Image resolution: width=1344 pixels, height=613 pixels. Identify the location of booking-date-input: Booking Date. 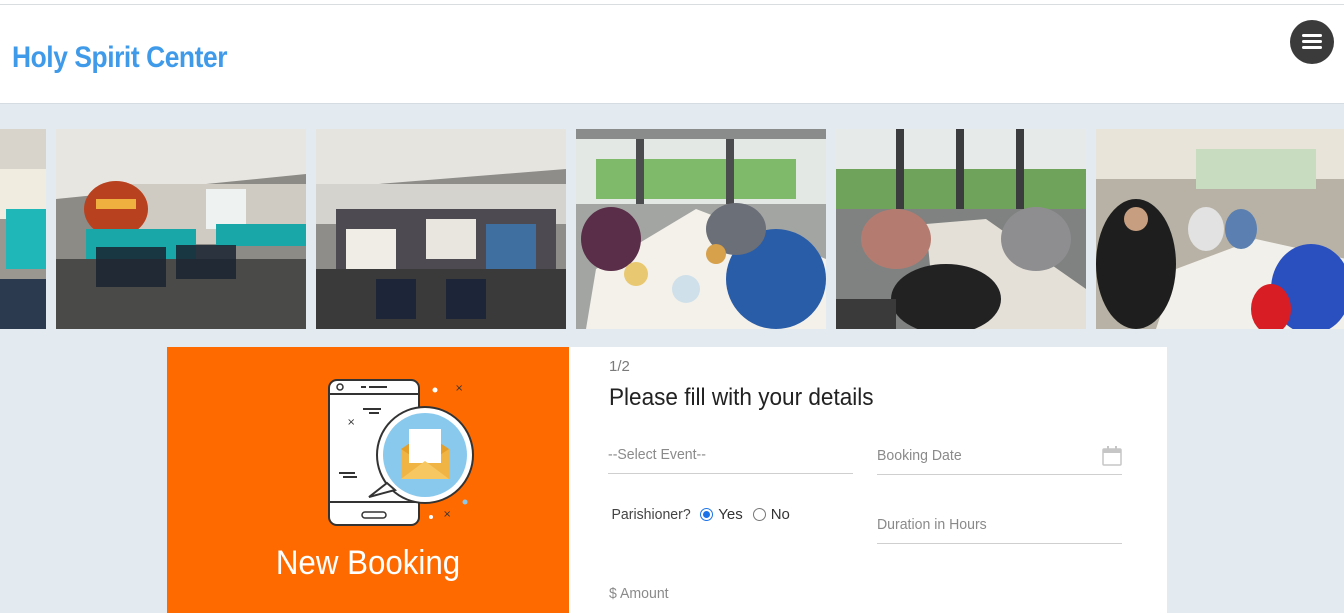
(999, 459).